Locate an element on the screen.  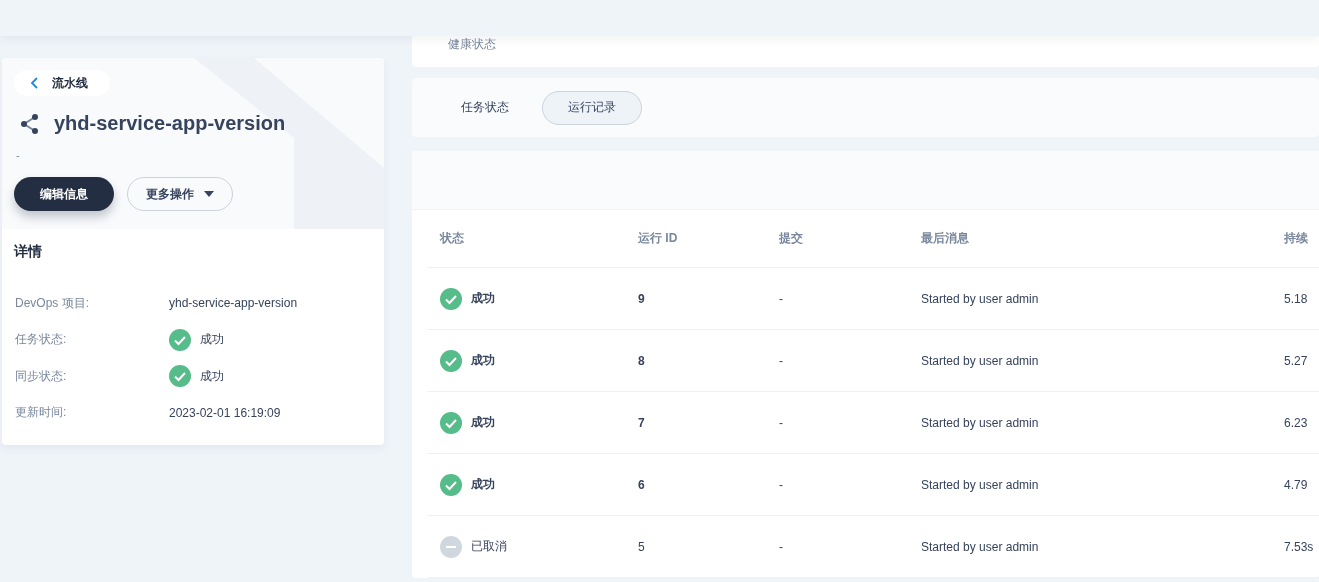
field-label: DevOps 项目: is located at coordinates (52, 303).